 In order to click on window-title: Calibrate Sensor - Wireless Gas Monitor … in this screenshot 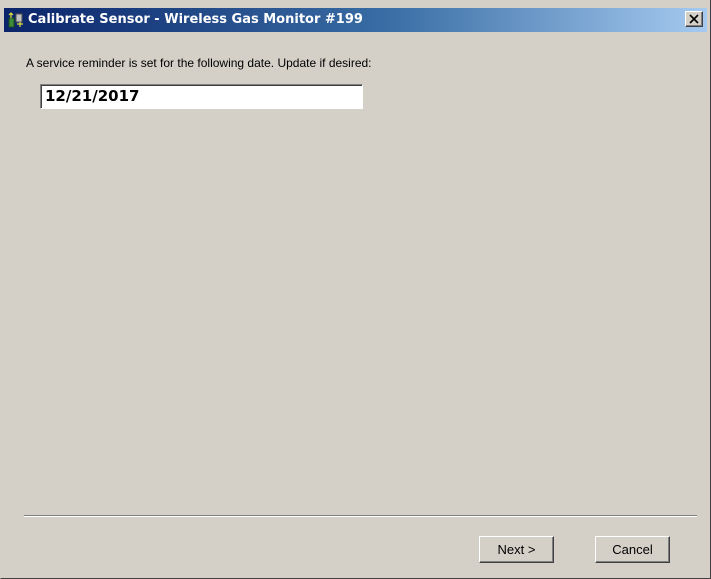, I will do `click(195, 19)`.